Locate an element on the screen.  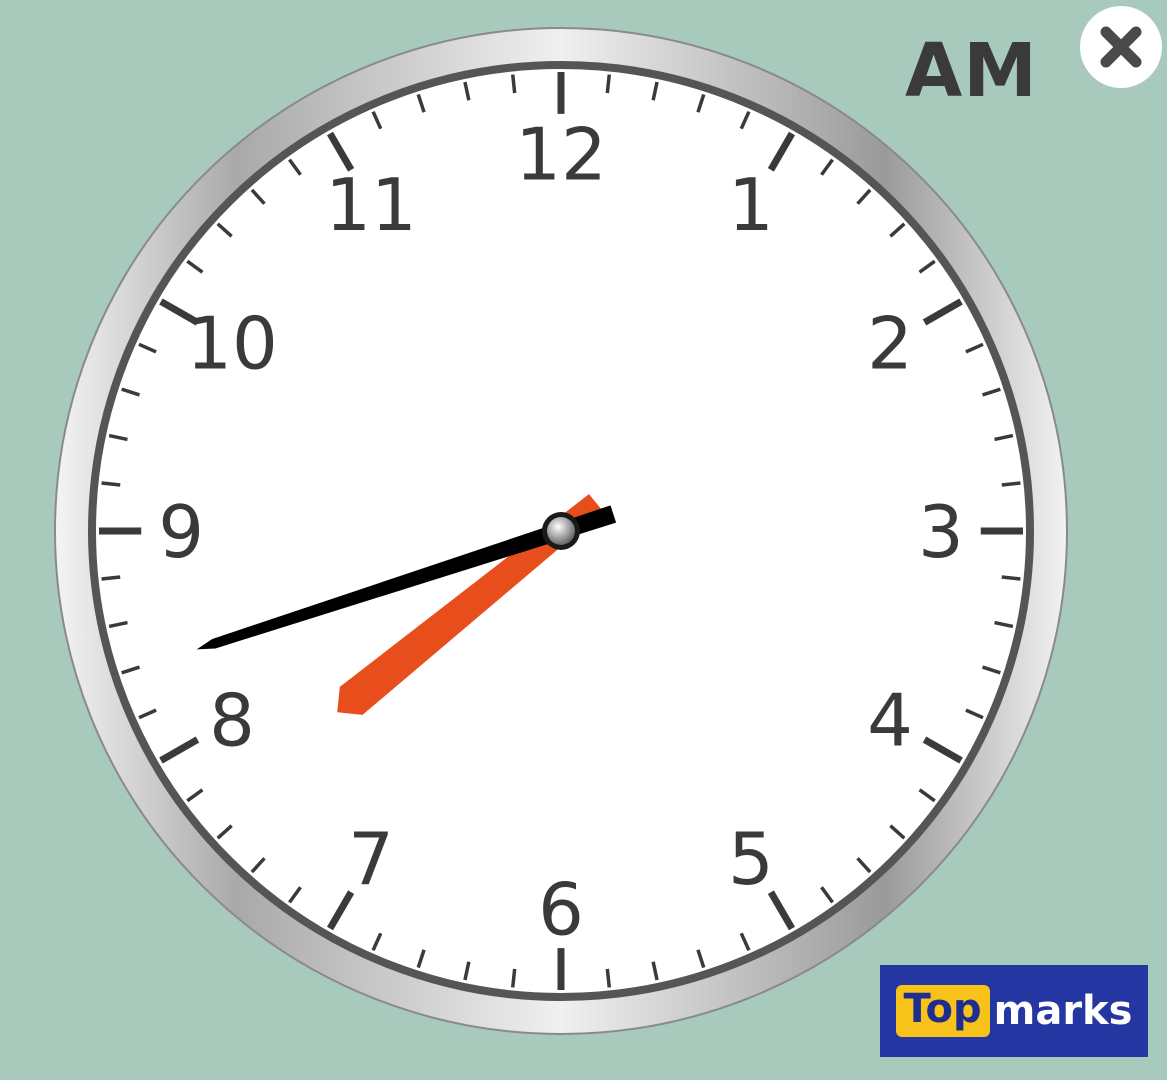
am-pm-label: AM is located at coordinates (971, 71).